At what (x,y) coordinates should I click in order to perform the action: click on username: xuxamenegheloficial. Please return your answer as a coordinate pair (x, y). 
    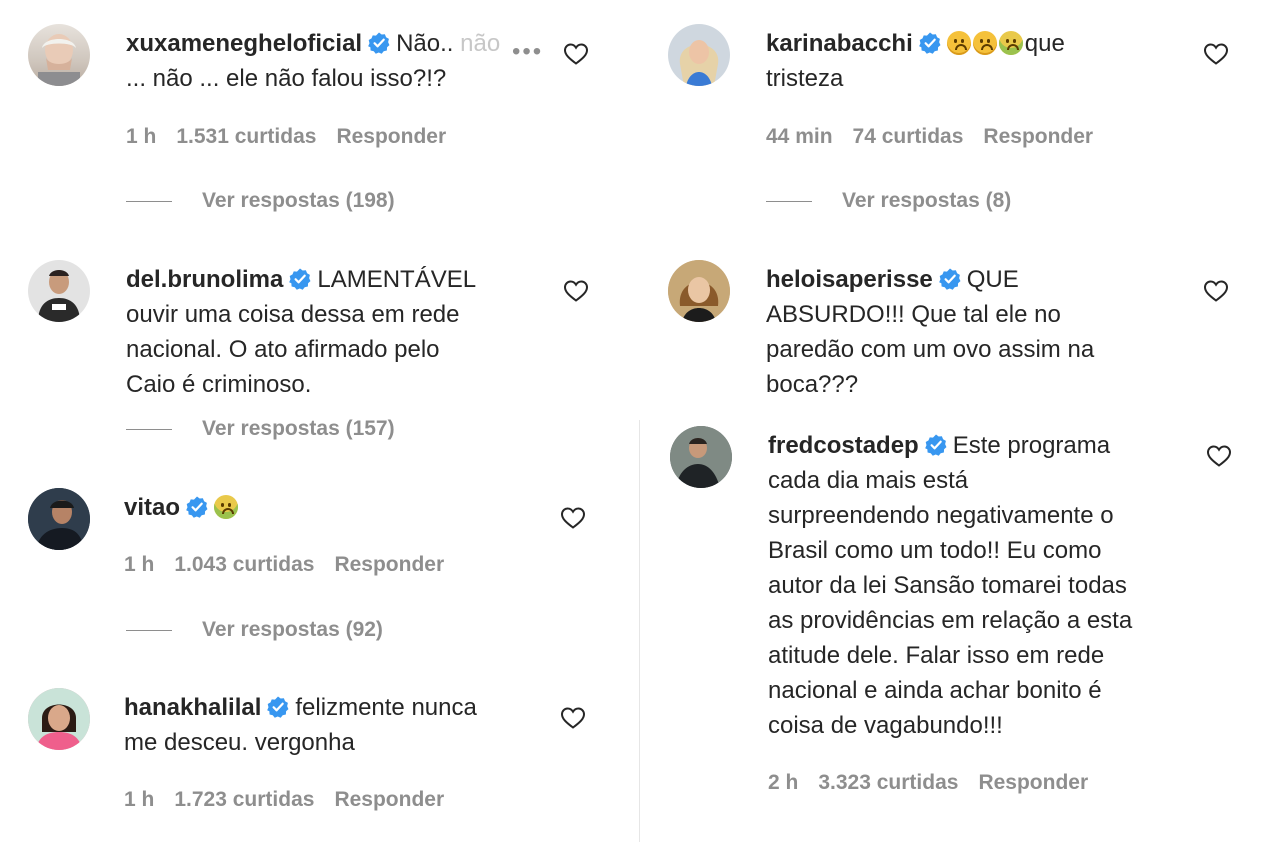
    Looking at the image, I should click on (244, 43).